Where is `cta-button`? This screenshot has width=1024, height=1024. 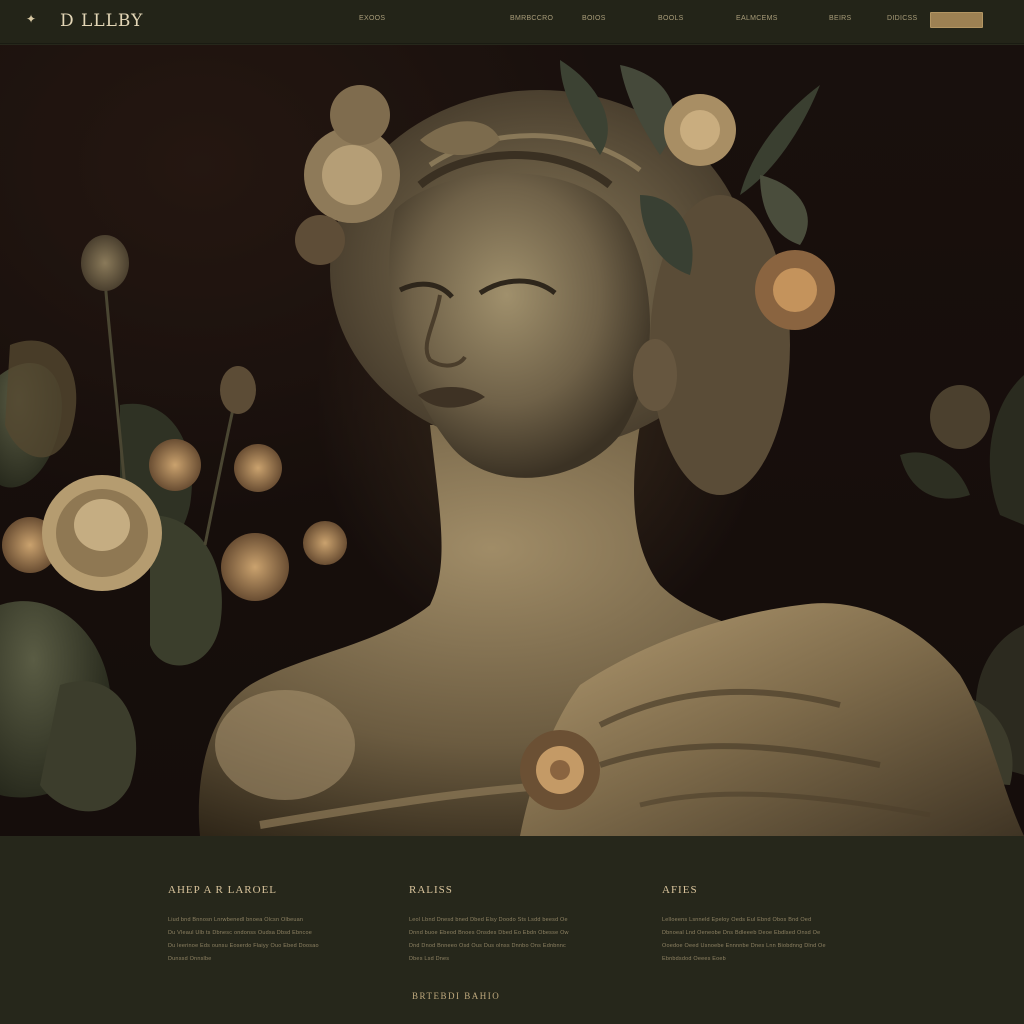 cta-button is located at coordinates (956, 20).